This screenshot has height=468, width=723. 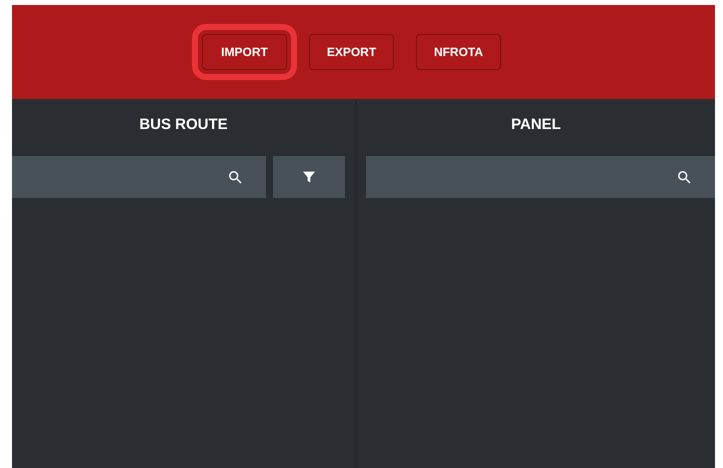 I want to click on filter-icon, so click(x=309, y=177).